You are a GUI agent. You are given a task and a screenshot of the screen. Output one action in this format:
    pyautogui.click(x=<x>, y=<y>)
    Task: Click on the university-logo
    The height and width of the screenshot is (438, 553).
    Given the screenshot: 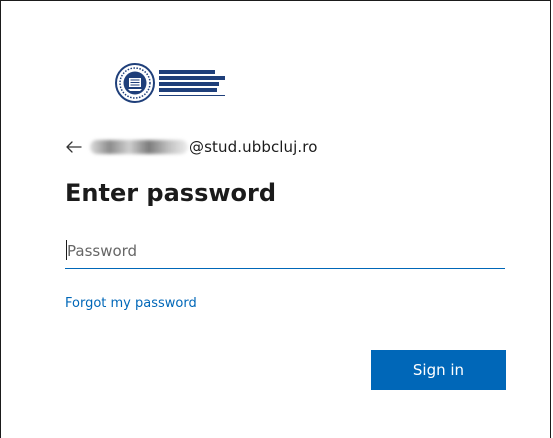 What is the action you would take?
    pyautogui.click(x=175, y=85)
    